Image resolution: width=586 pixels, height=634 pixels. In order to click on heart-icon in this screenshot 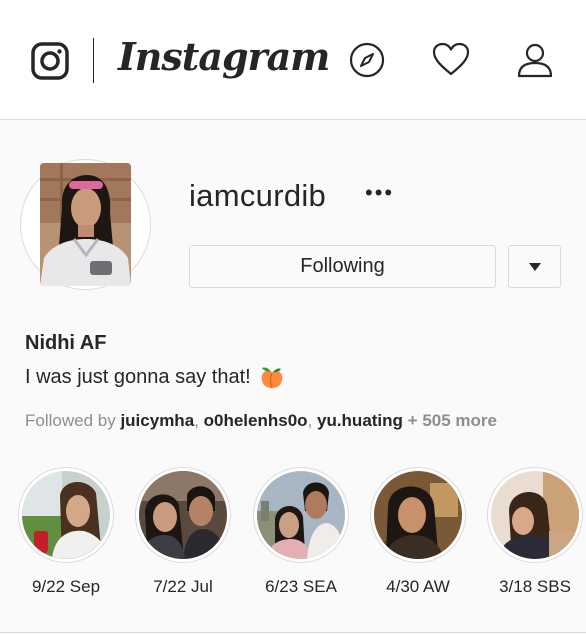, I will do `click(451, 60)`.